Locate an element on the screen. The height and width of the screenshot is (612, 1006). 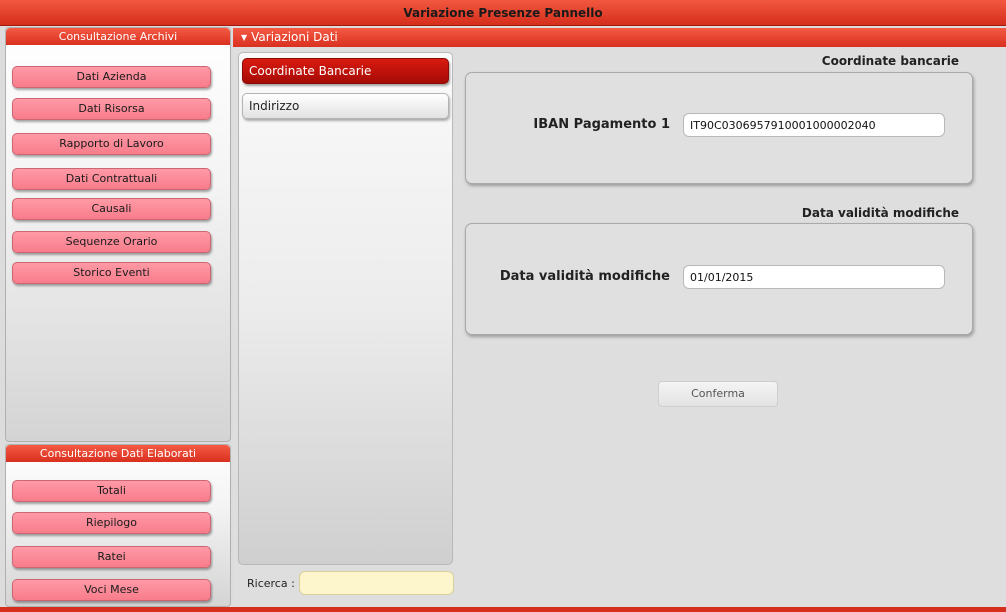
menu-rapporto-lavoro-button: Rapporto di Lavoro is located at coordinates (111, 144).